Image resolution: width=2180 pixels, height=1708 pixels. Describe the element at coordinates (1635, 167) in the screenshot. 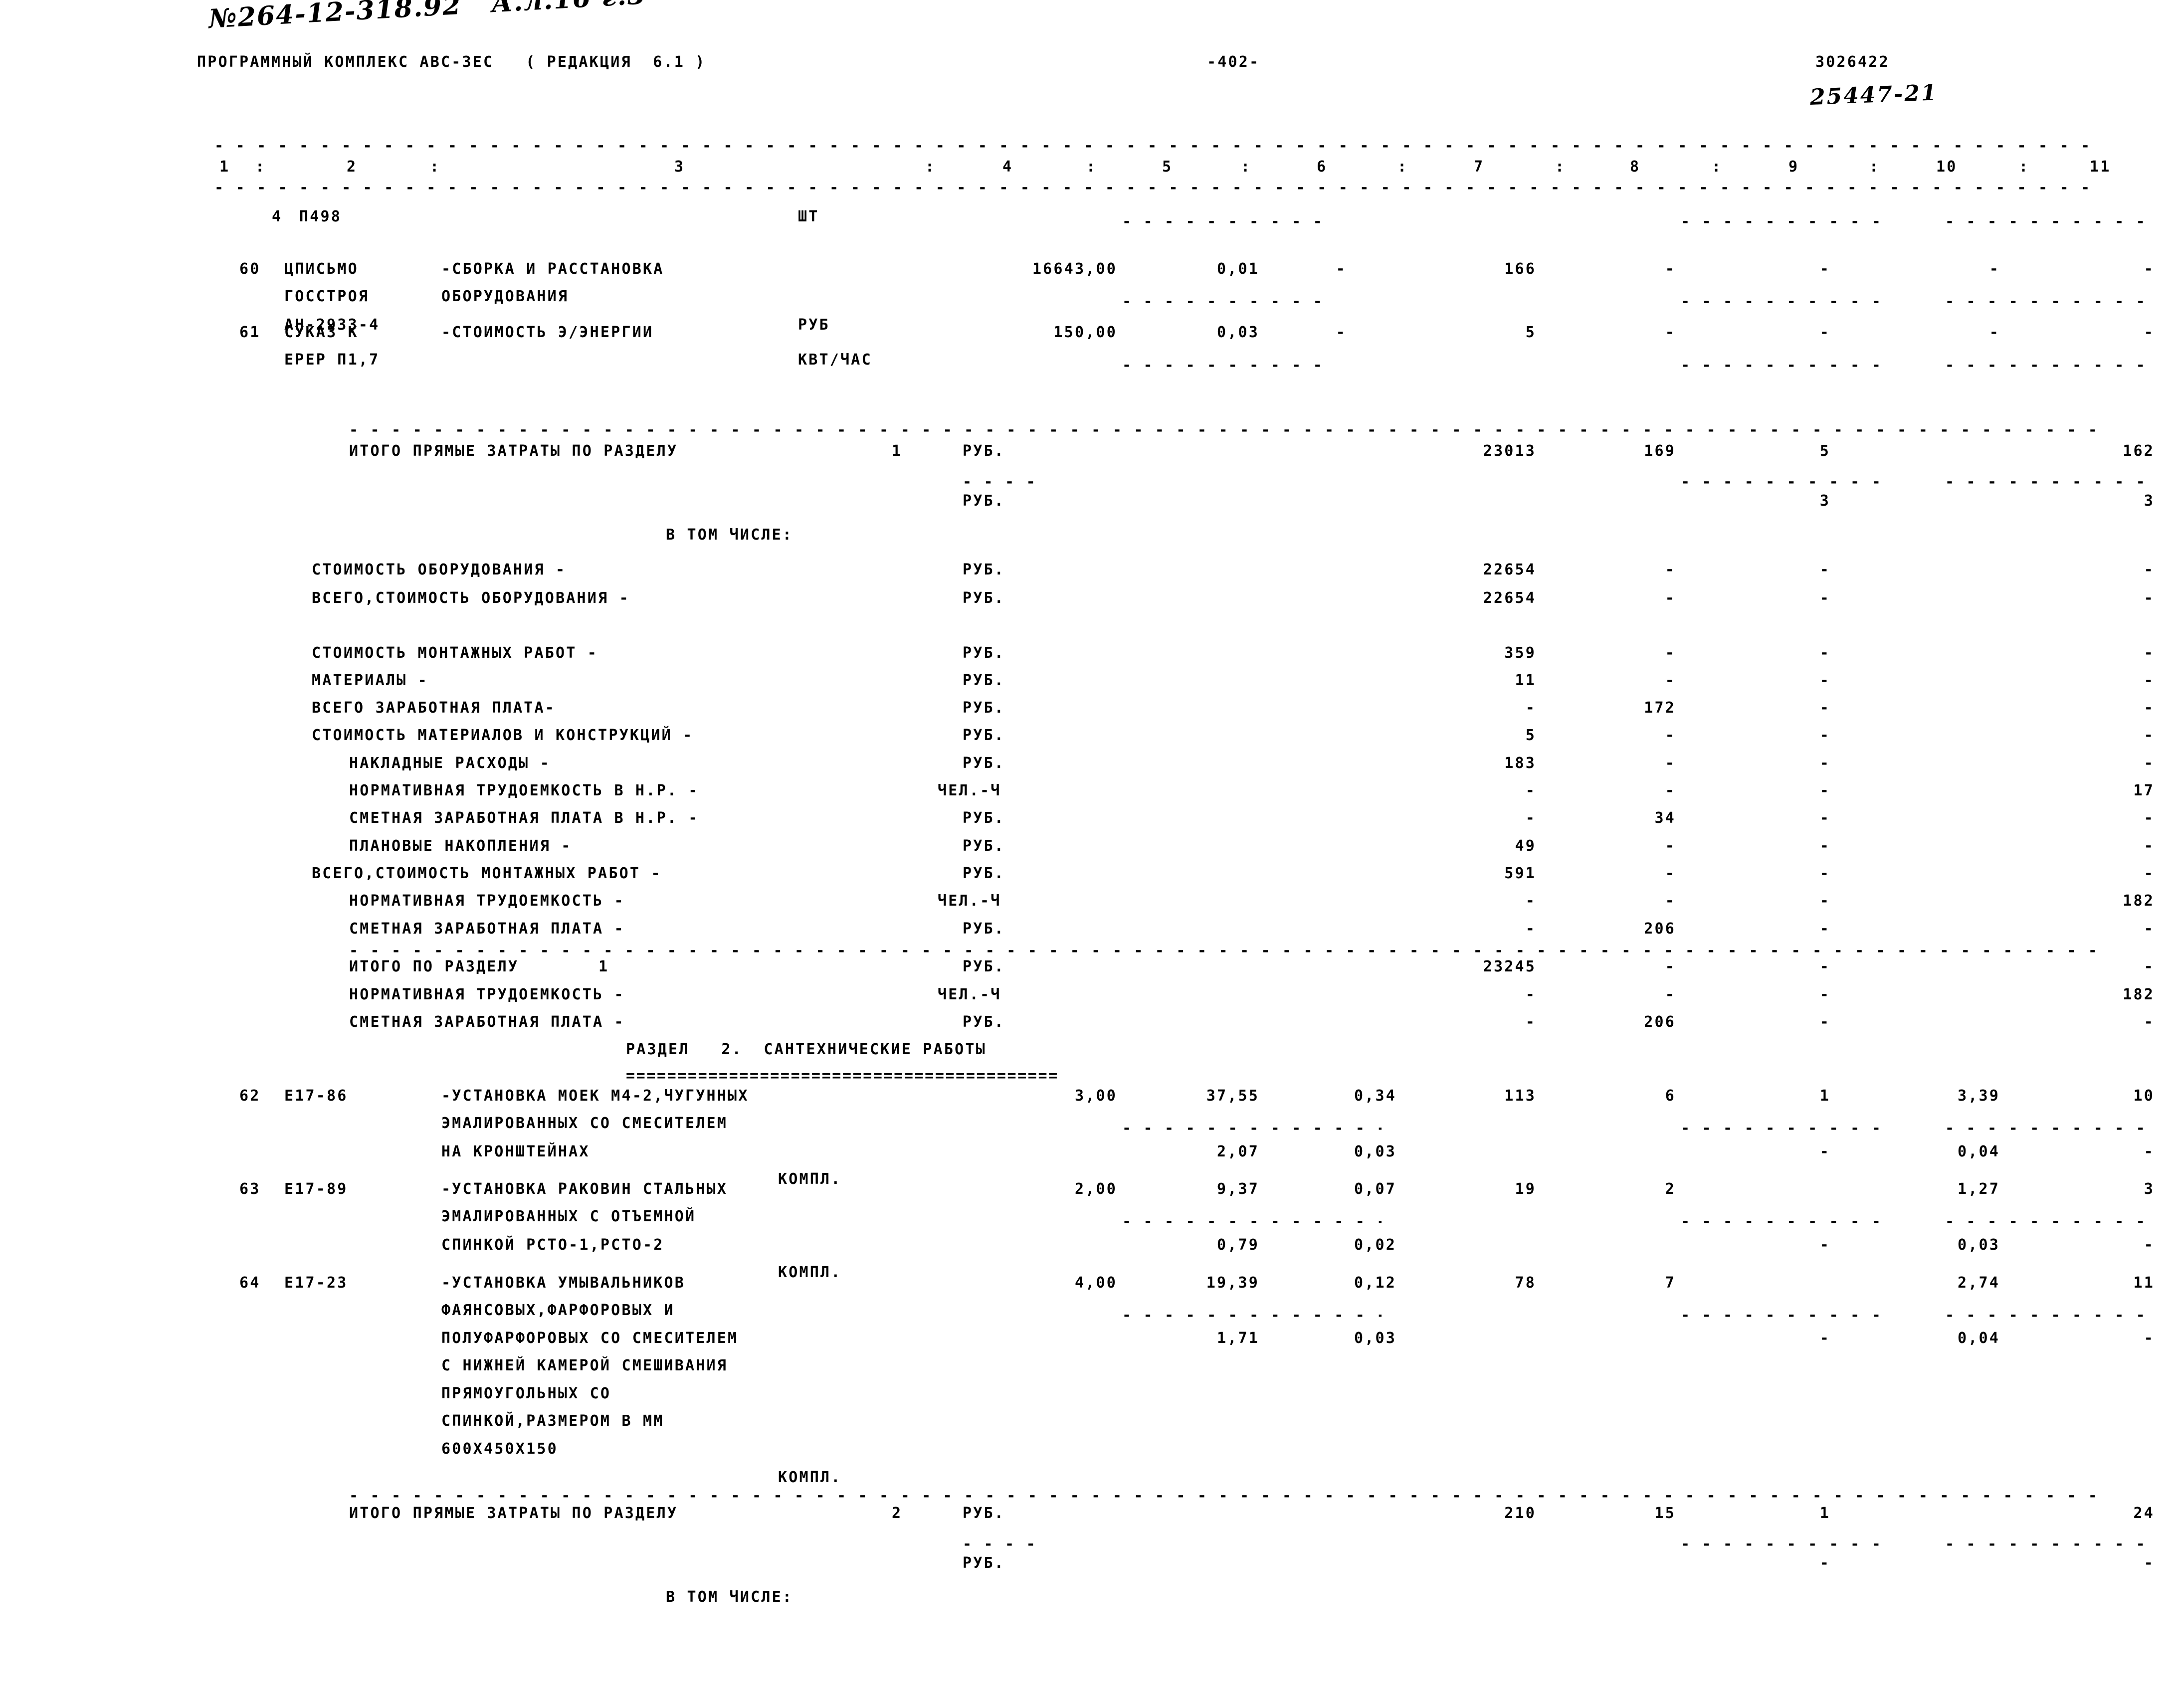

I see `column-header-8: 8` at that location.